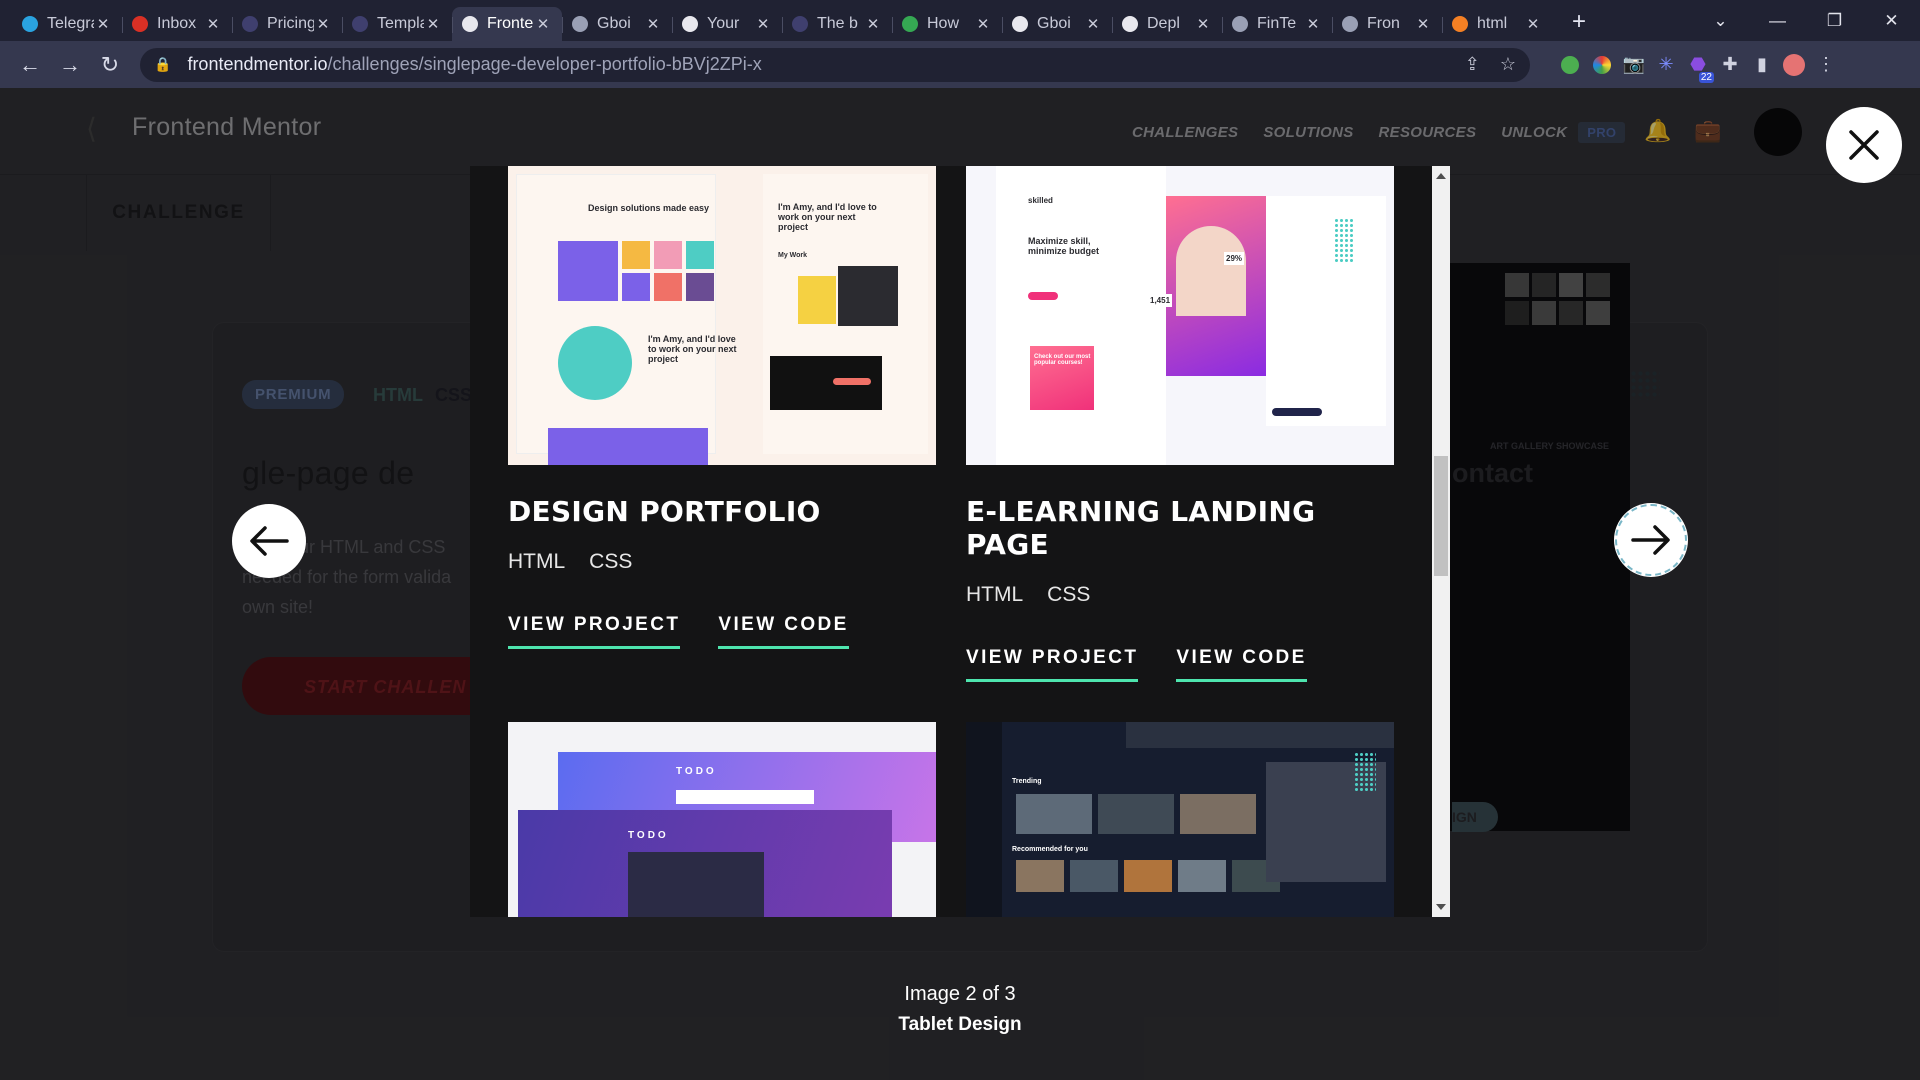 The width and height of the screenshot is (1920, 1080). What do you see at coordinates (1777, 21) in the screenshot?
I see `minimize-button: —` at bounding box center [1777, 21].